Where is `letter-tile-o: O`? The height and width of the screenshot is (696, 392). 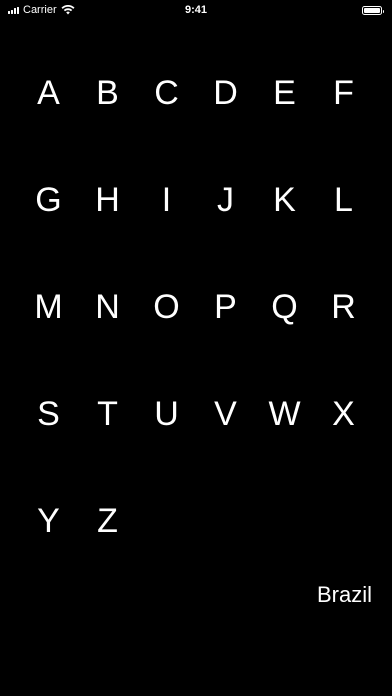 letter-tile-o: O is located at coordinates (166, 307).